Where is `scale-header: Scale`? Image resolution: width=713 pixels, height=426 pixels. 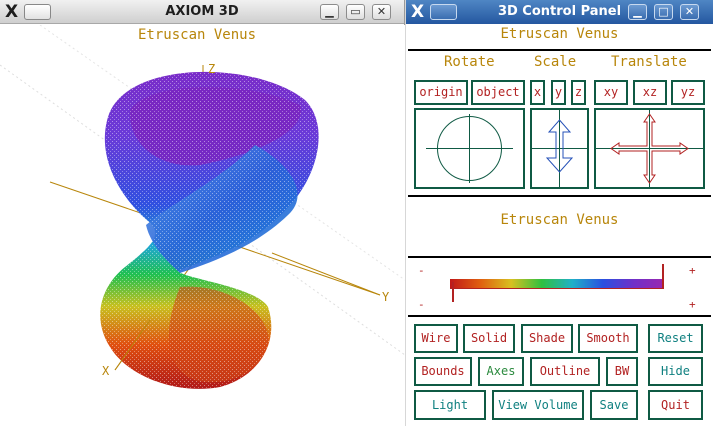 scale-header: Scale is located at coordinates (555, 62).